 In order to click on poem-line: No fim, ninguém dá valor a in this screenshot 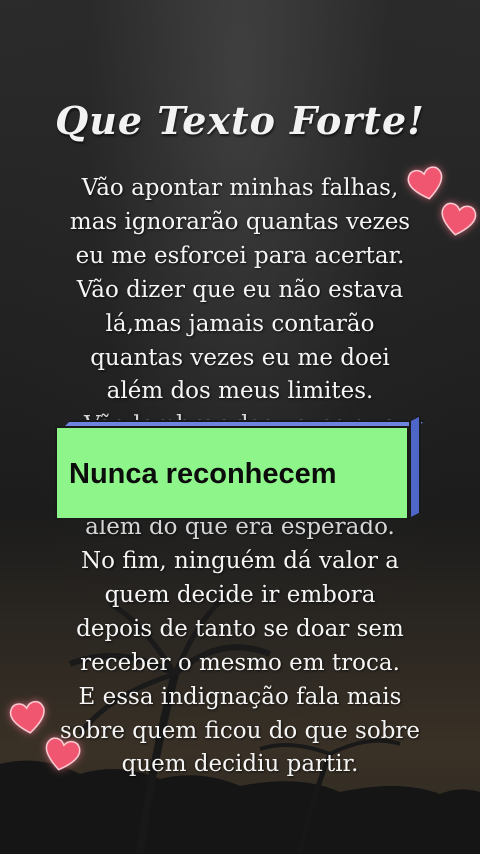, I will do `click(240, 560)`.